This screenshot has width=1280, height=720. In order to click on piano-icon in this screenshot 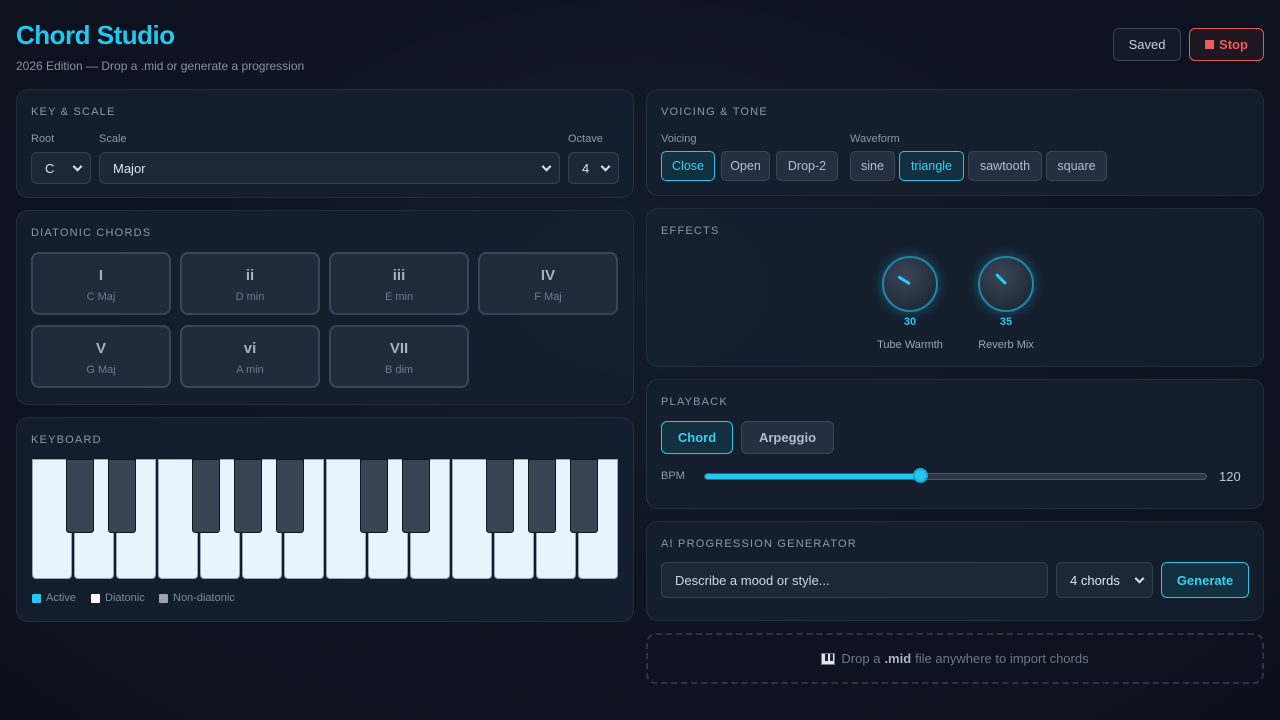, I will do `click(828, 658)`.